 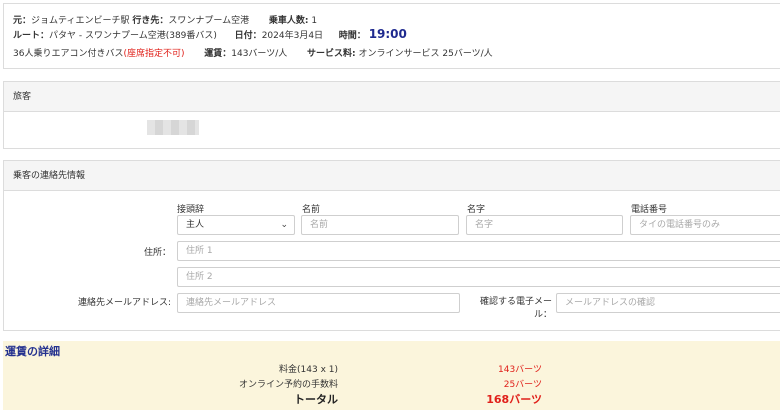 I want to click on bus-type: 36人乗りエアコン付きバス, so click(x=68, y=54).